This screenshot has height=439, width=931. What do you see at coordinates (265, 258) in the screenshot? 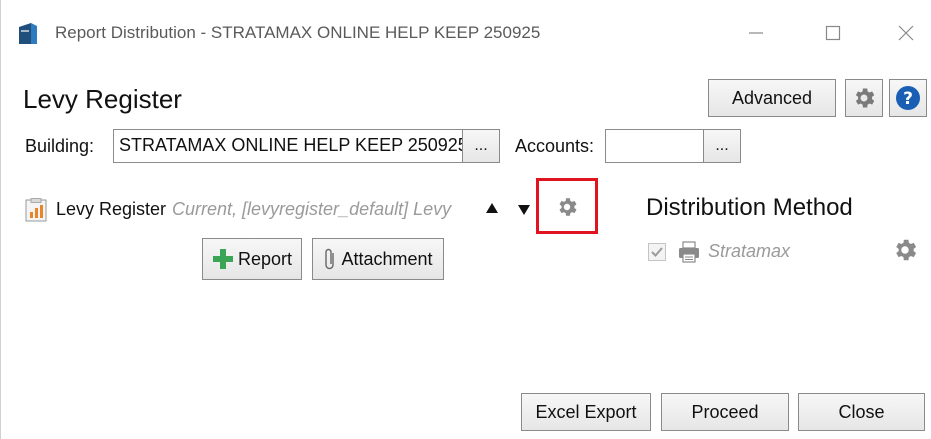
I see `add-report-label: Report` at bounding box center [265, 258].